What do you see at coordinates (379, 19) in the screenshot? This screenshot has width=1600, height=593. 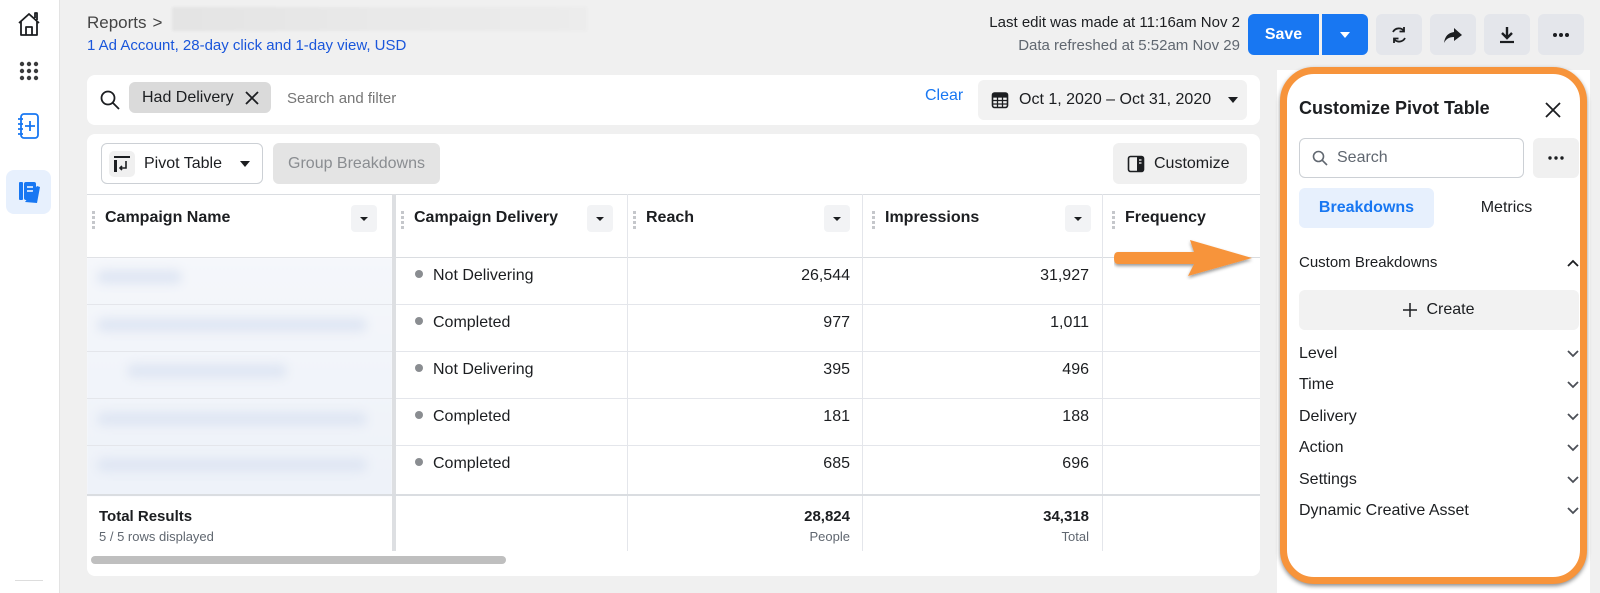 I see `report-name-redacted` at bounding box center [379, 19].